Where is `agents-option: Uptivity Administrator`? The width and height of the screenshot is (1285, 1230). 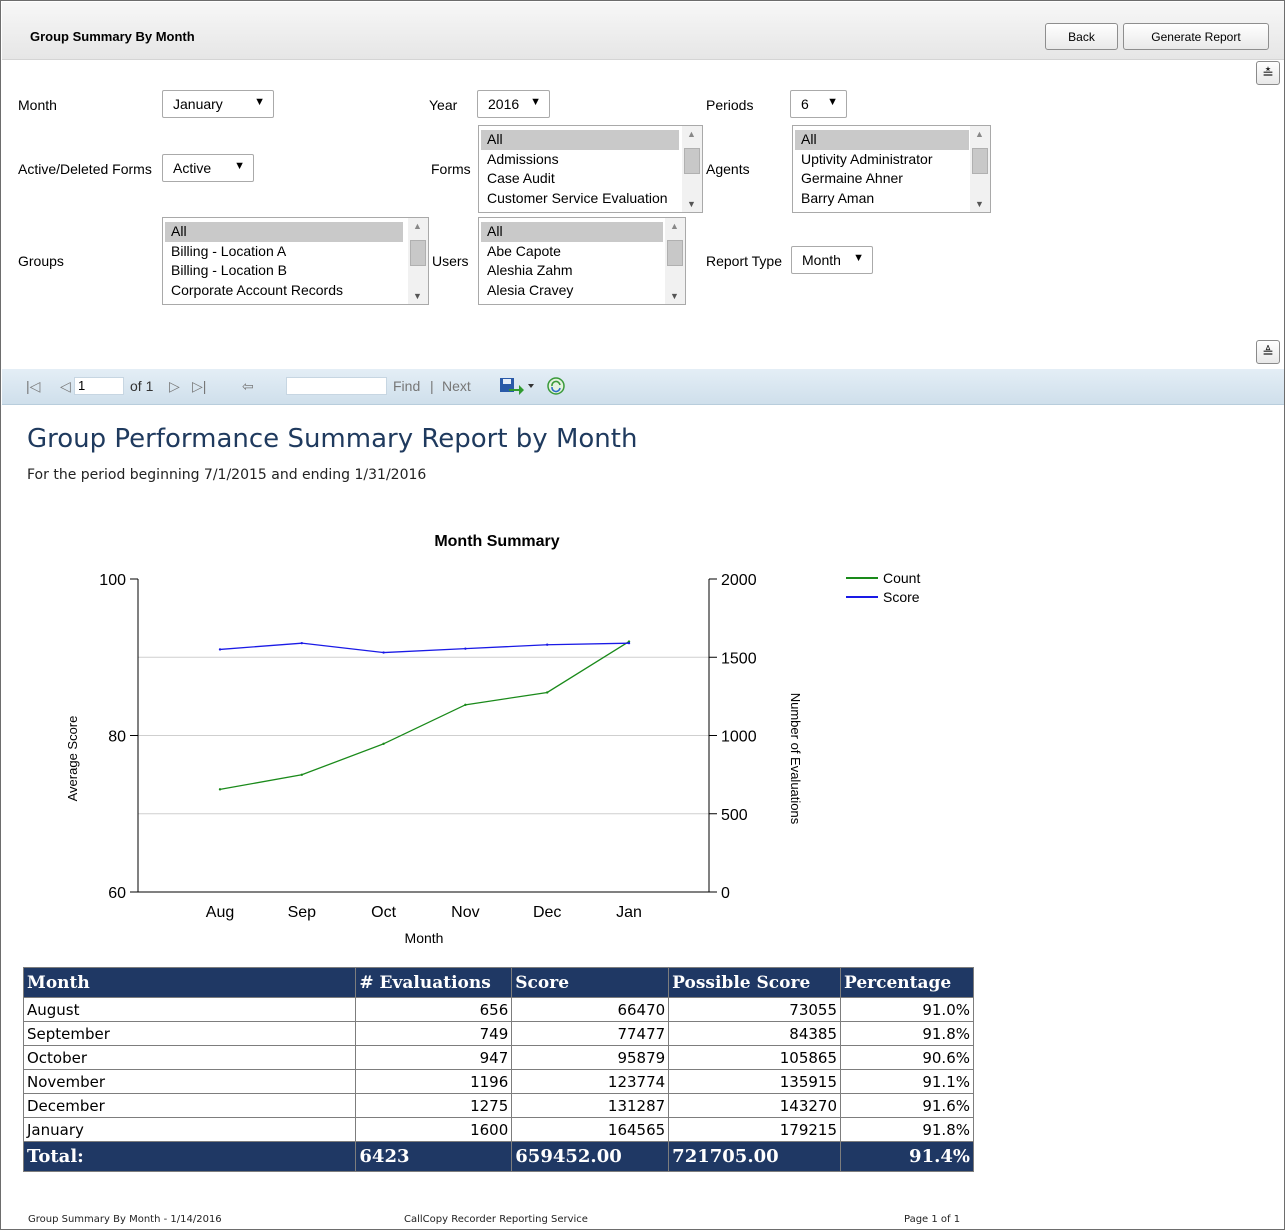
agents-option: Uptivity Administrator is located at coordinates (882, 160).